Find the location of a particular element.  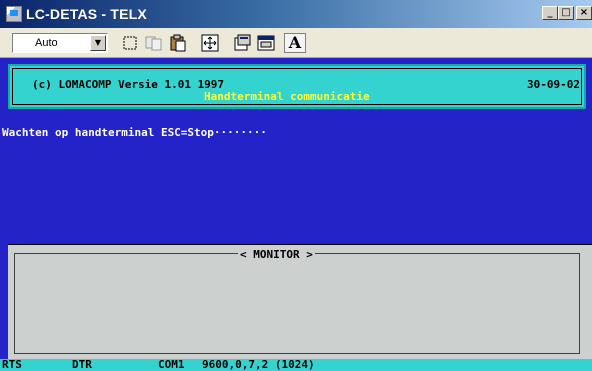

app-icon is located at coordinates (14, 14).